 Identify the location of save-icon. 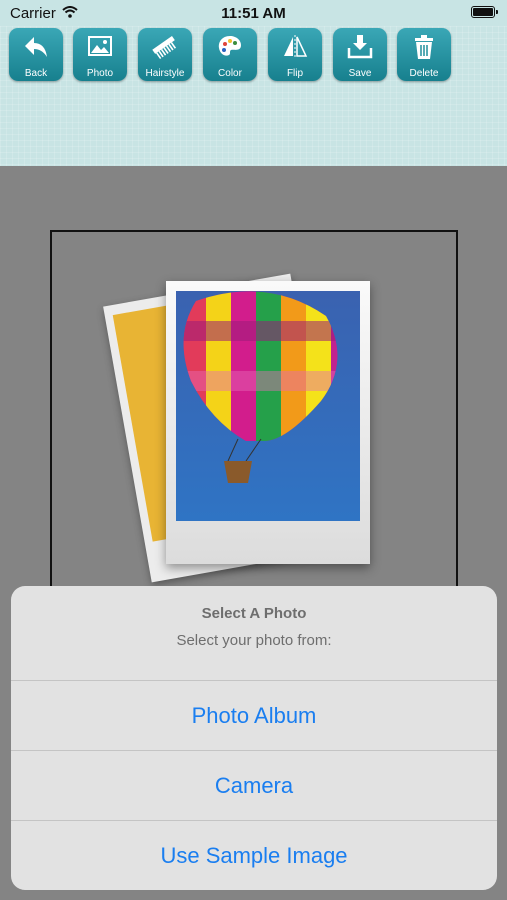
(360, 47).